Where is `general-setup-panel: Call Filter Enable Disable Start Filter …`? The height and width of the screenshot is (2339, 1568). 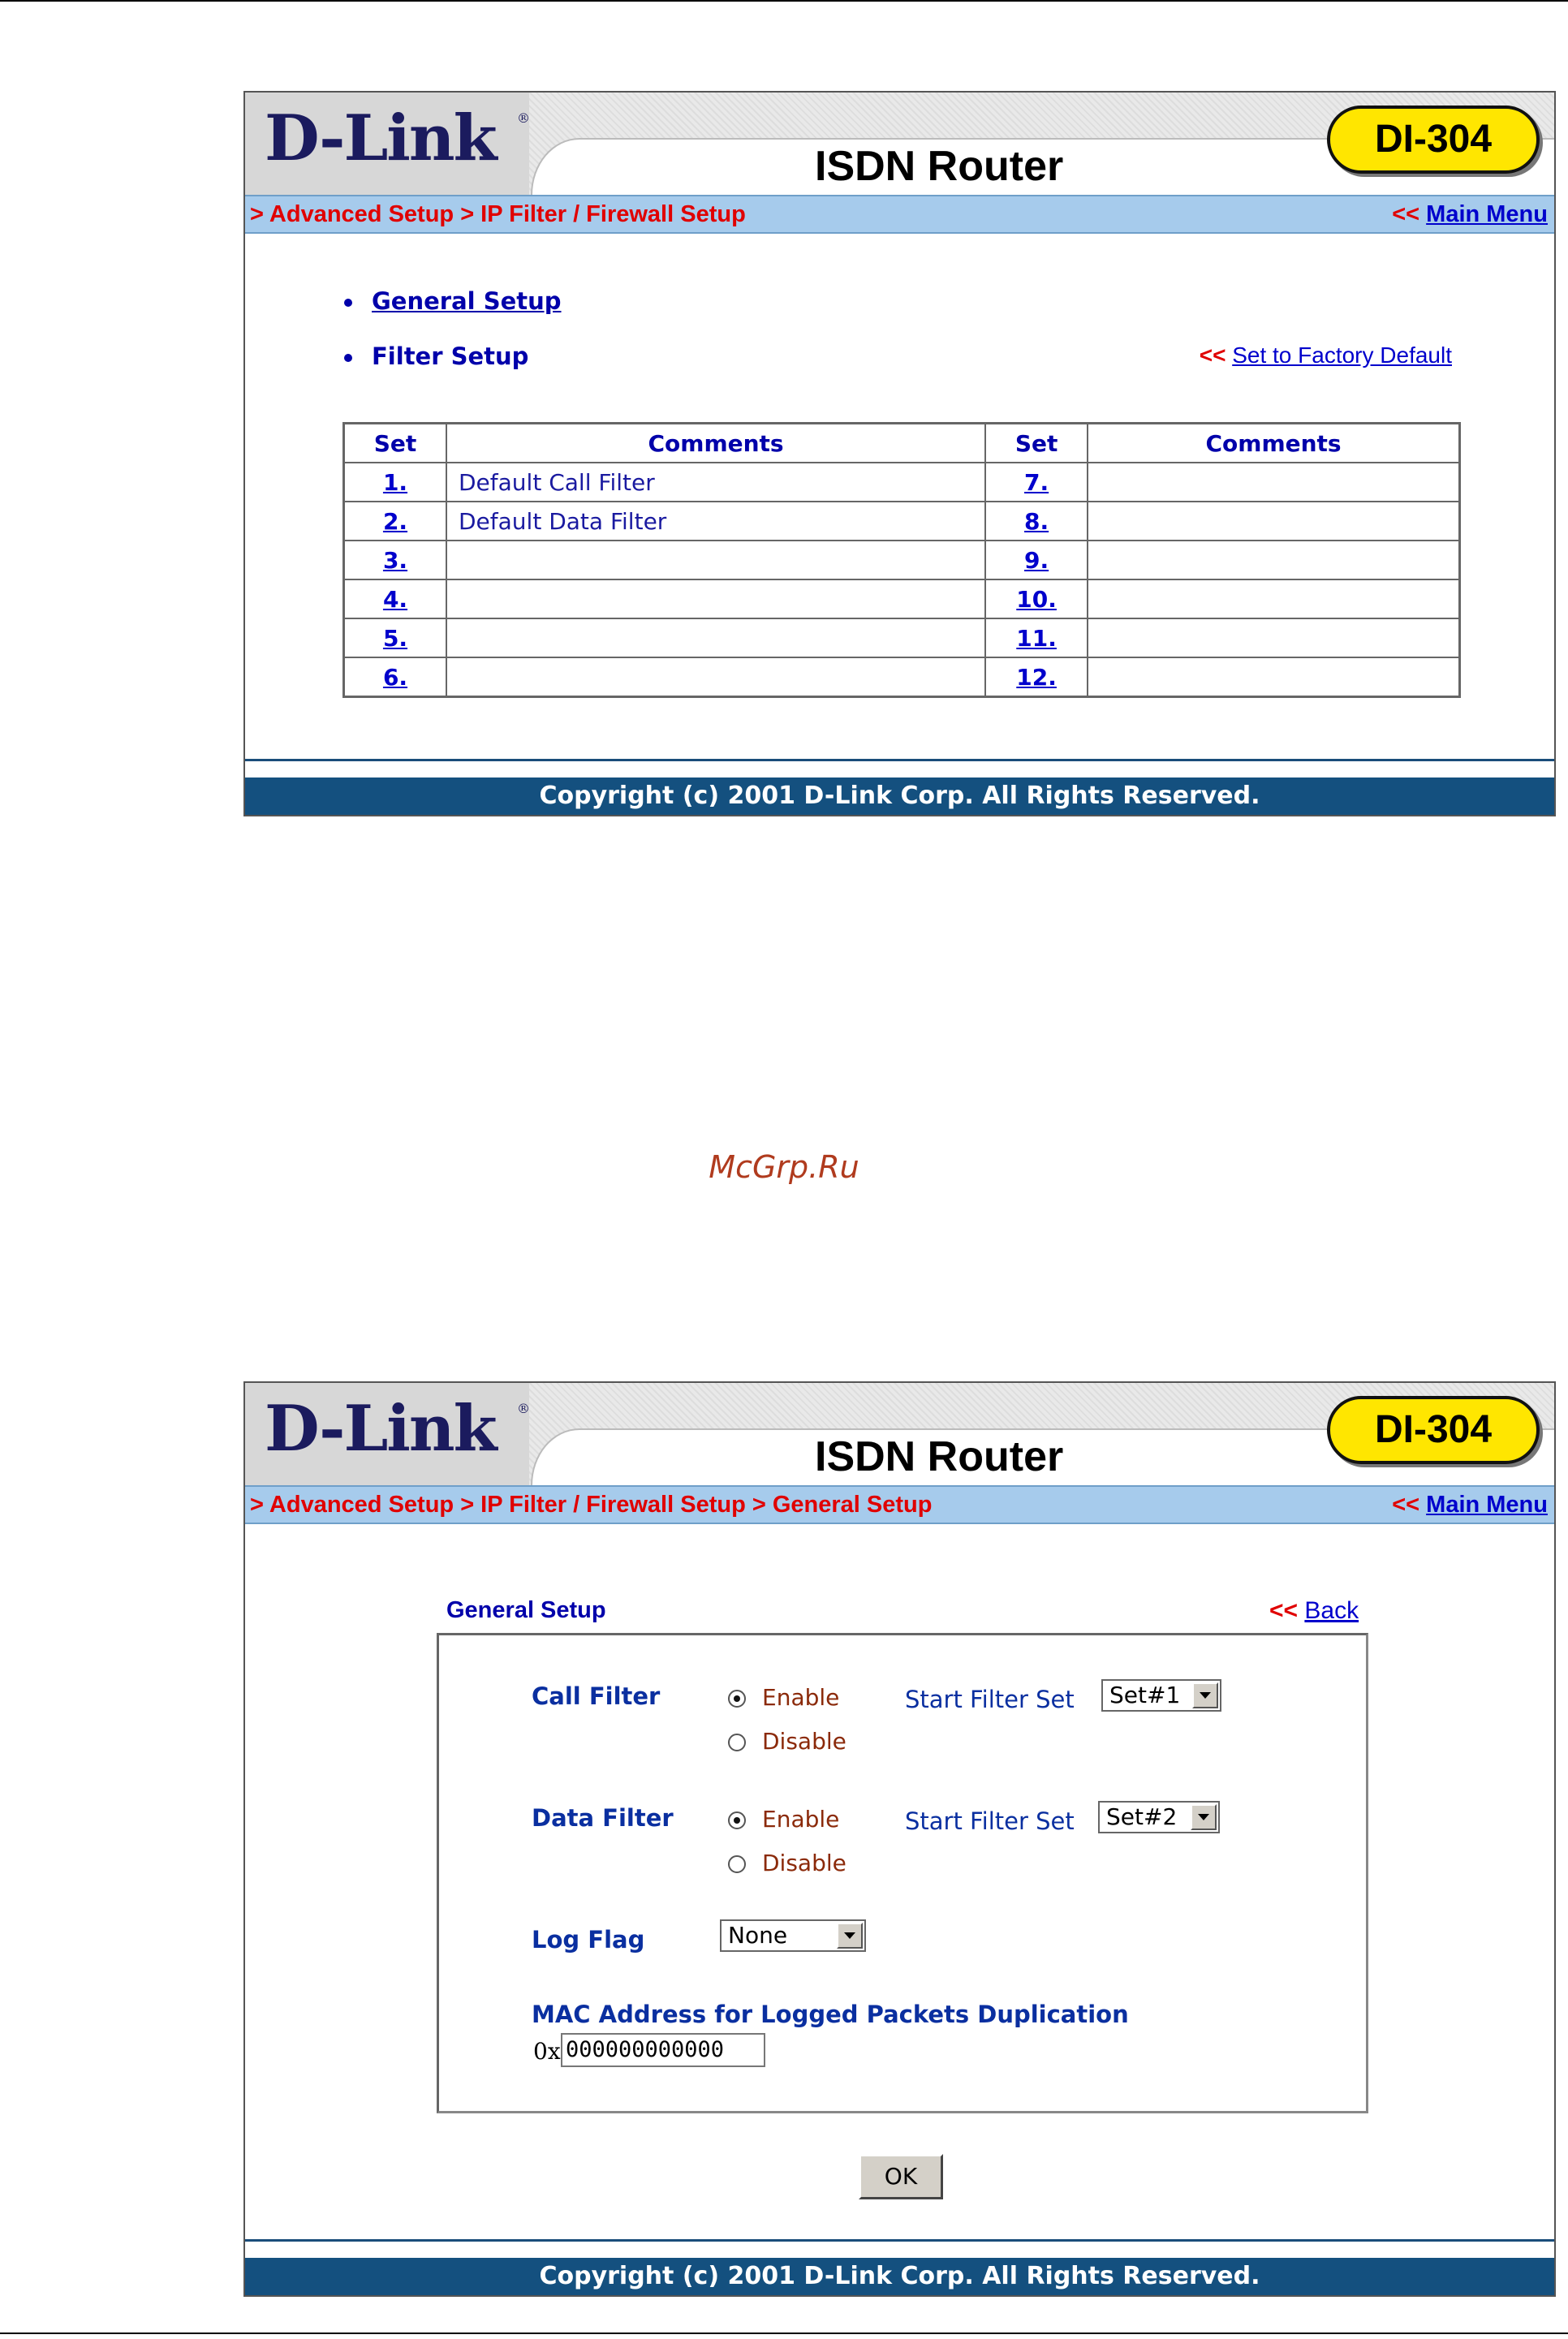
general-setup-panel: Call Filter Enable Disable Start Filter … is located at coordinates (903, 1873).